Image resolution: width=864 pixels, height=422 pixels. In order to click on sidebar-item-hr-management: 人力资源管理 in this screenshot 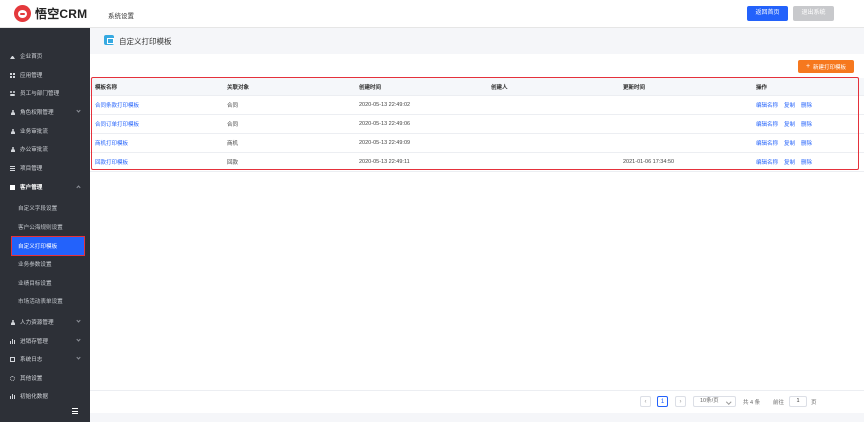, I will do `click(45, 322)`.